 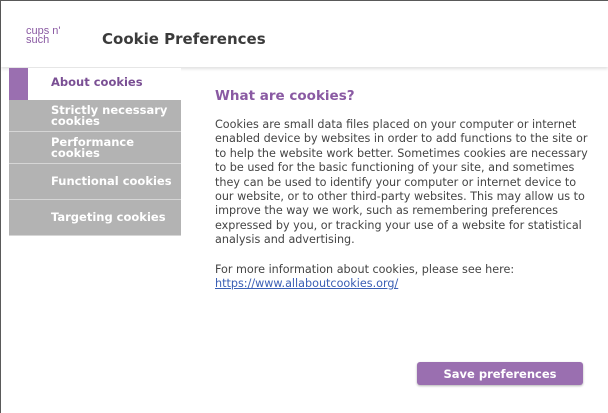 I want to click on tab-performance-cookies: Performance cookies, so click(x=95, y=148).